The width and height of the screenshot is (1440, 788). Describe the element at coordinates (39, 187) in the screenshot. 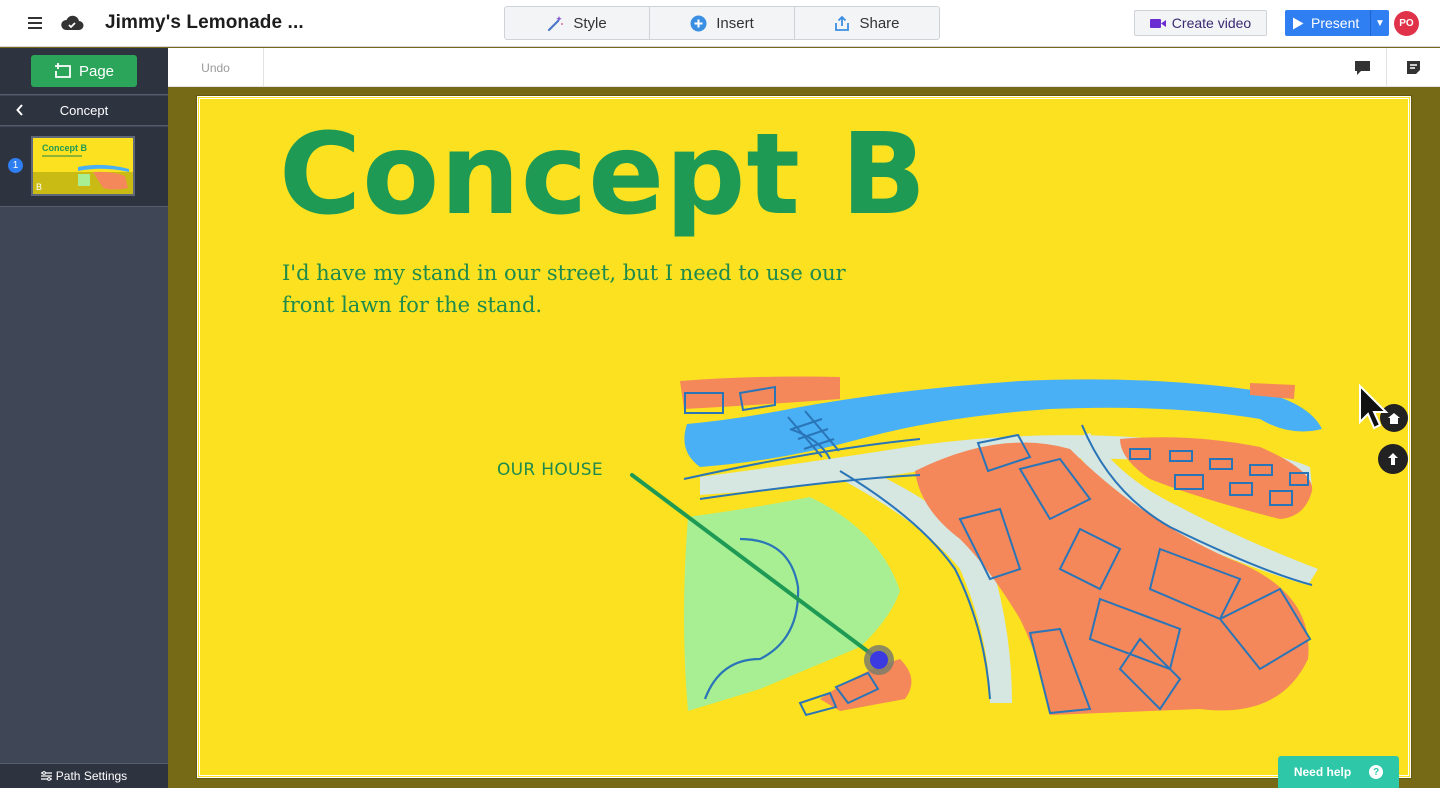

I see `thumbnail-badge: B` at that location.